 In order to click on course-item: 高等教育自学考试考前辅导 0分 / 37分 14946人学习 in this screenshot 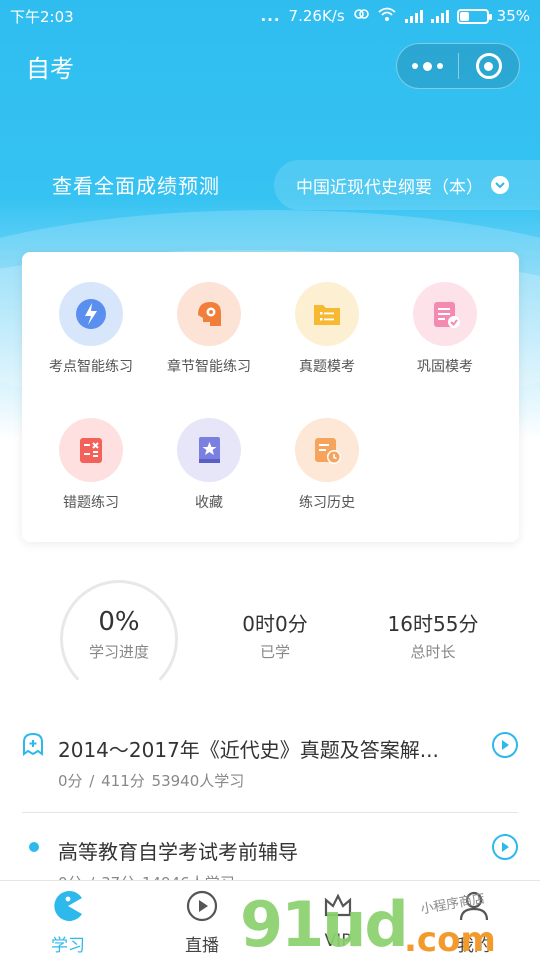, I will do `click(270, 857)`.